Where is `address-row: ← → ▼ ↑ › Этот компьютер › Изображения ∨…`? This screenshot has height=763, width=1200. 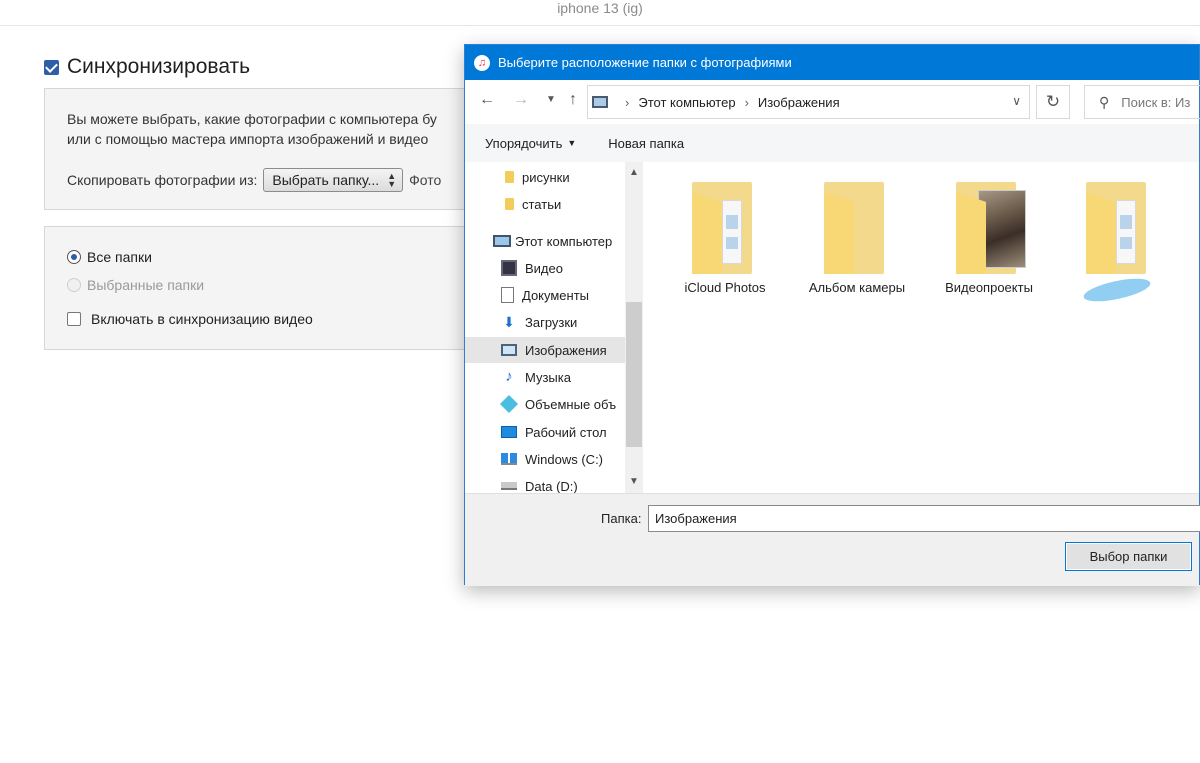
address-row: ← → ▼ ↑ › Этот компьютер › Изображения ∨… is located at coordinates (832, 102).